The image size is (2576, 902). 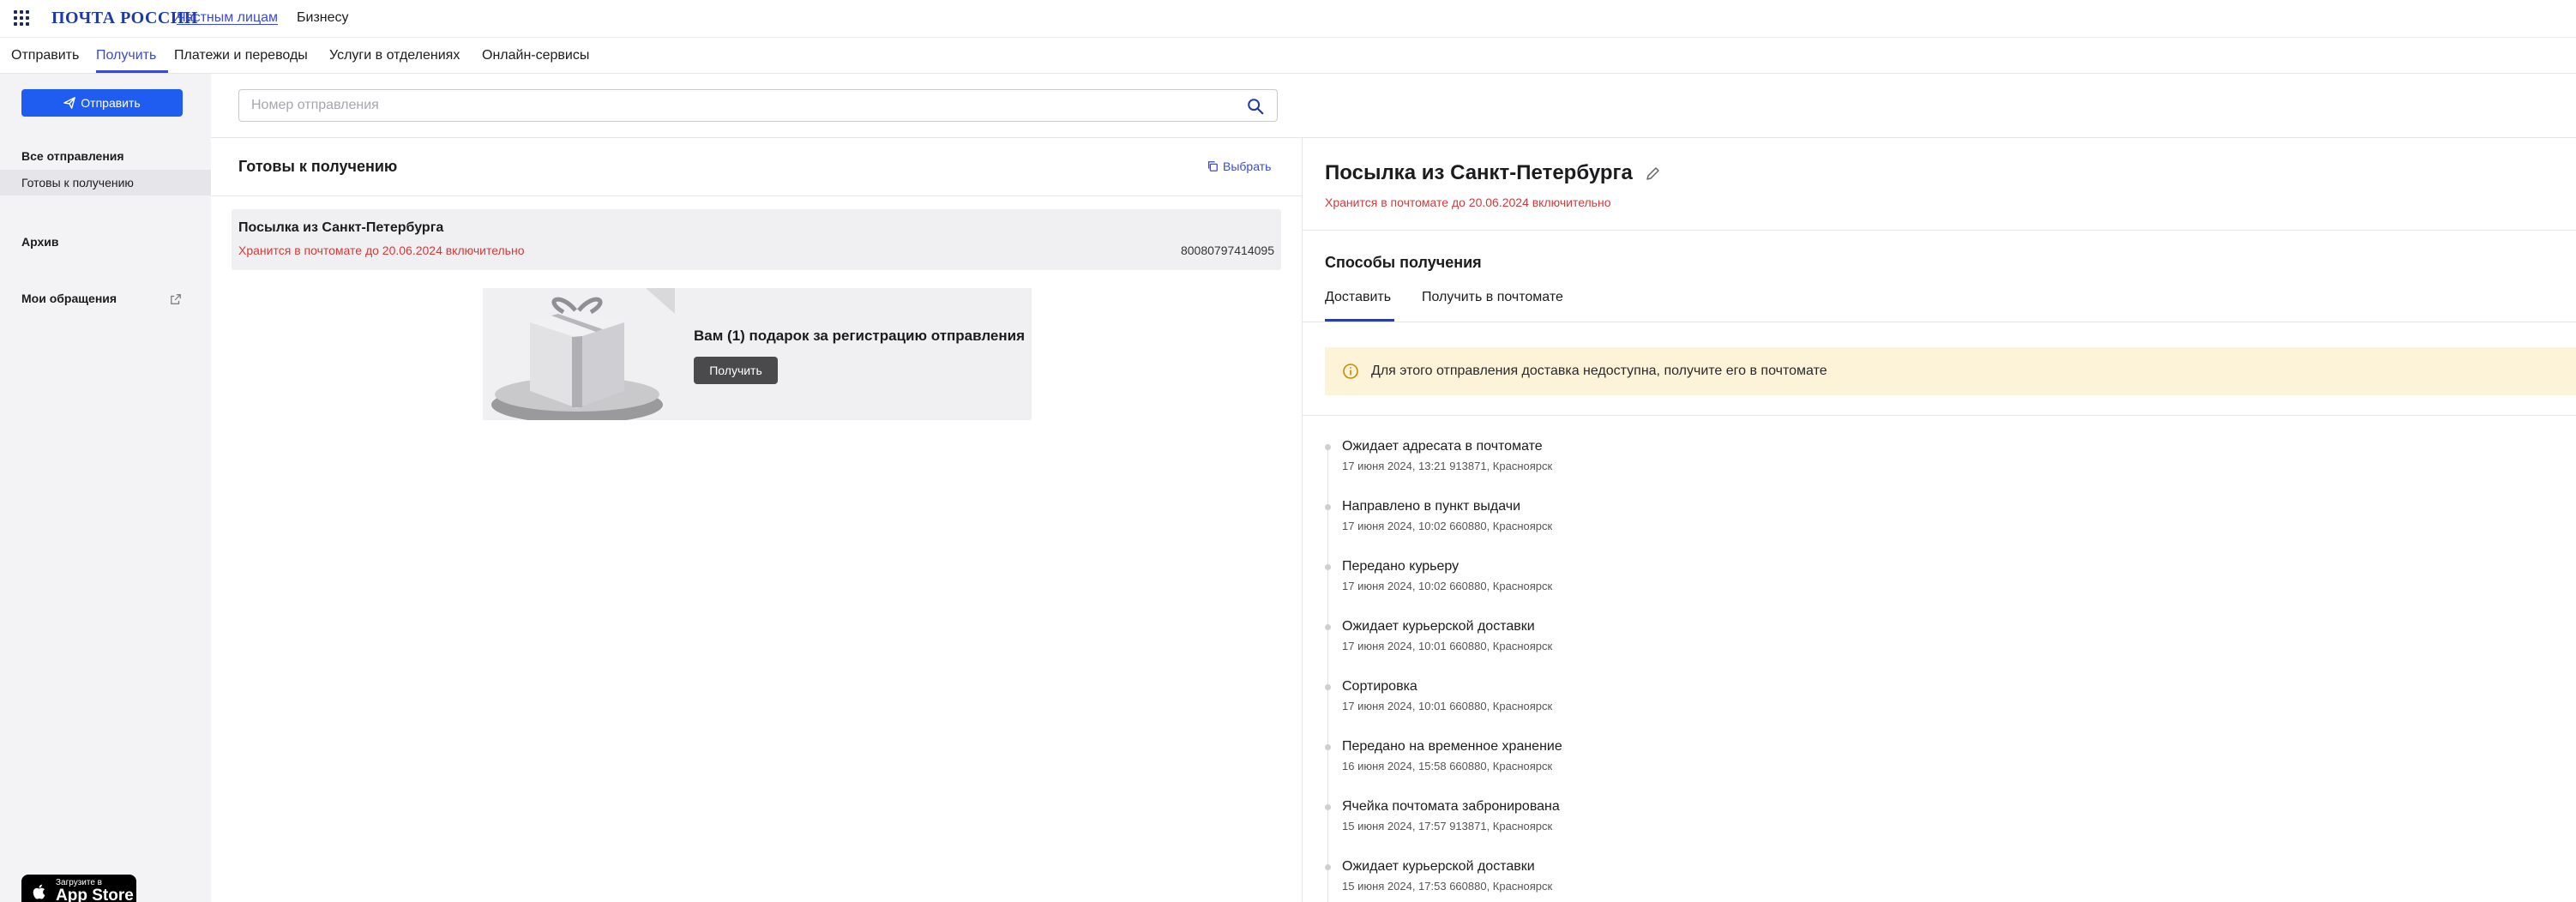 What do you see at coordinates (176, 299) in the screenshot?
I see `external-link-icon` at bounding box center [176, 299].